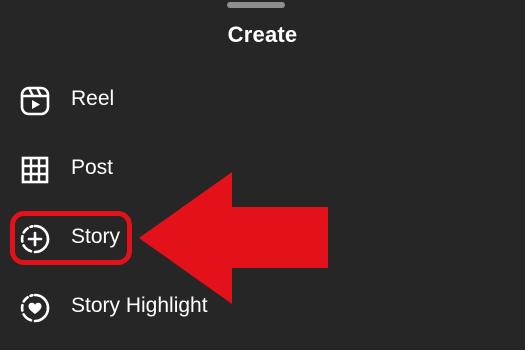  Describe the element at coordinates (262, 34) in the screenshot. I see `sheet-title: Create` at that location.